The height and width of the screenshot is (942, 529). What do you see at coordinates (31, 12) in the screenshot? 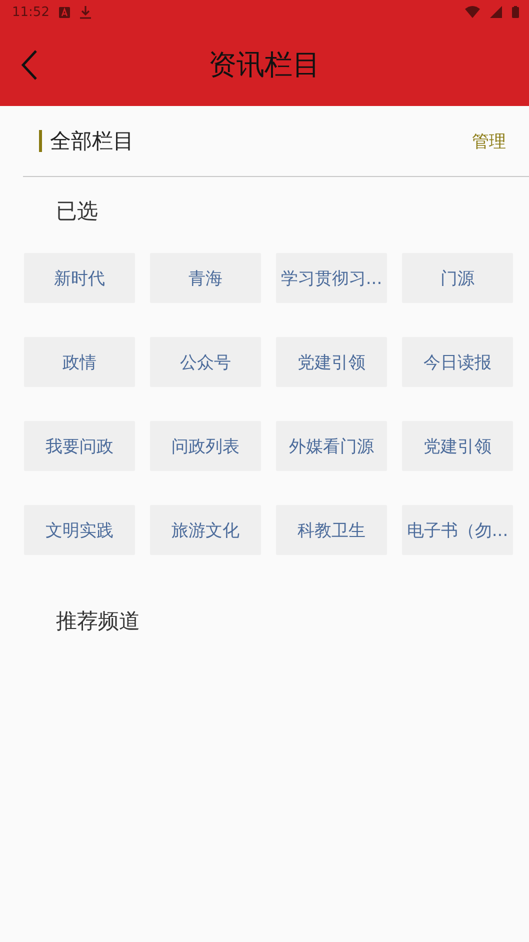
I see `status-time: 11:52` at bounding box center [31, 12].